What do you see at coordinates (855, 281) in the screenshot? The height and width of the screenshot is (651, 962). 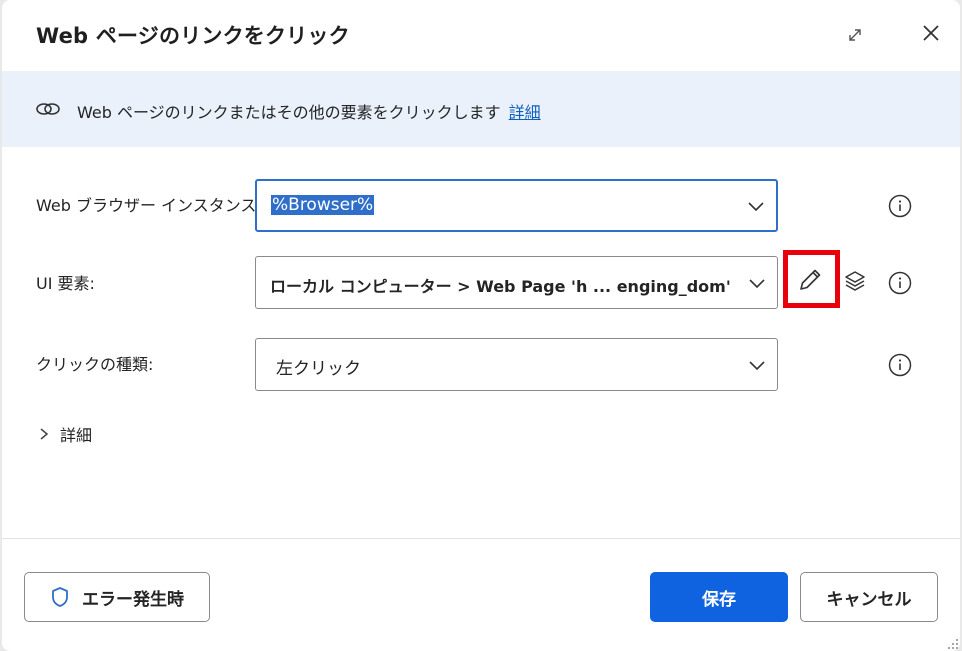 I see `layers-icon` at bounding box center [855, 281].